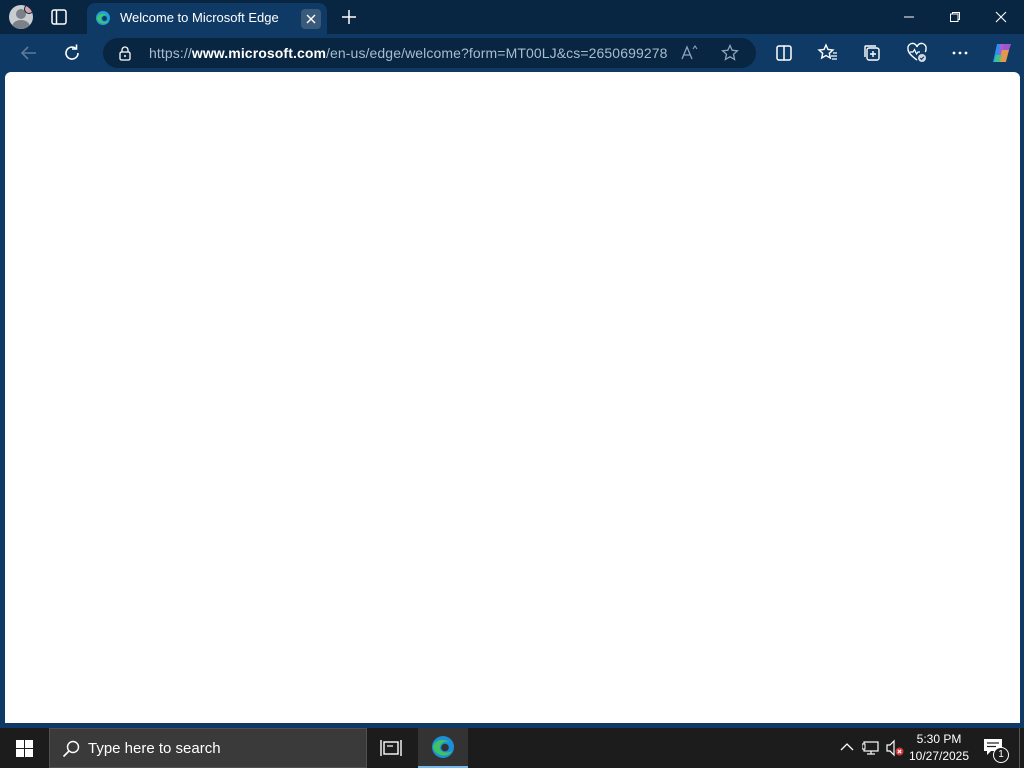 The image size is (1024, 768). Describe the element at coordinates (29, 53) in the screenshot. I see `back-icon` at that location.